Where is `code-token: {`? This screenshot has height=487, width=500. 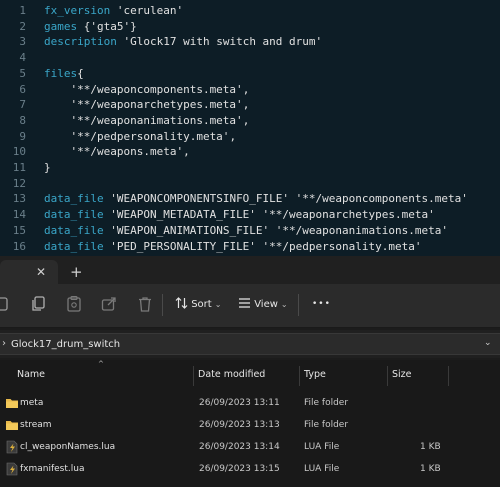
code-token: { is located at coordinates (80, 73).